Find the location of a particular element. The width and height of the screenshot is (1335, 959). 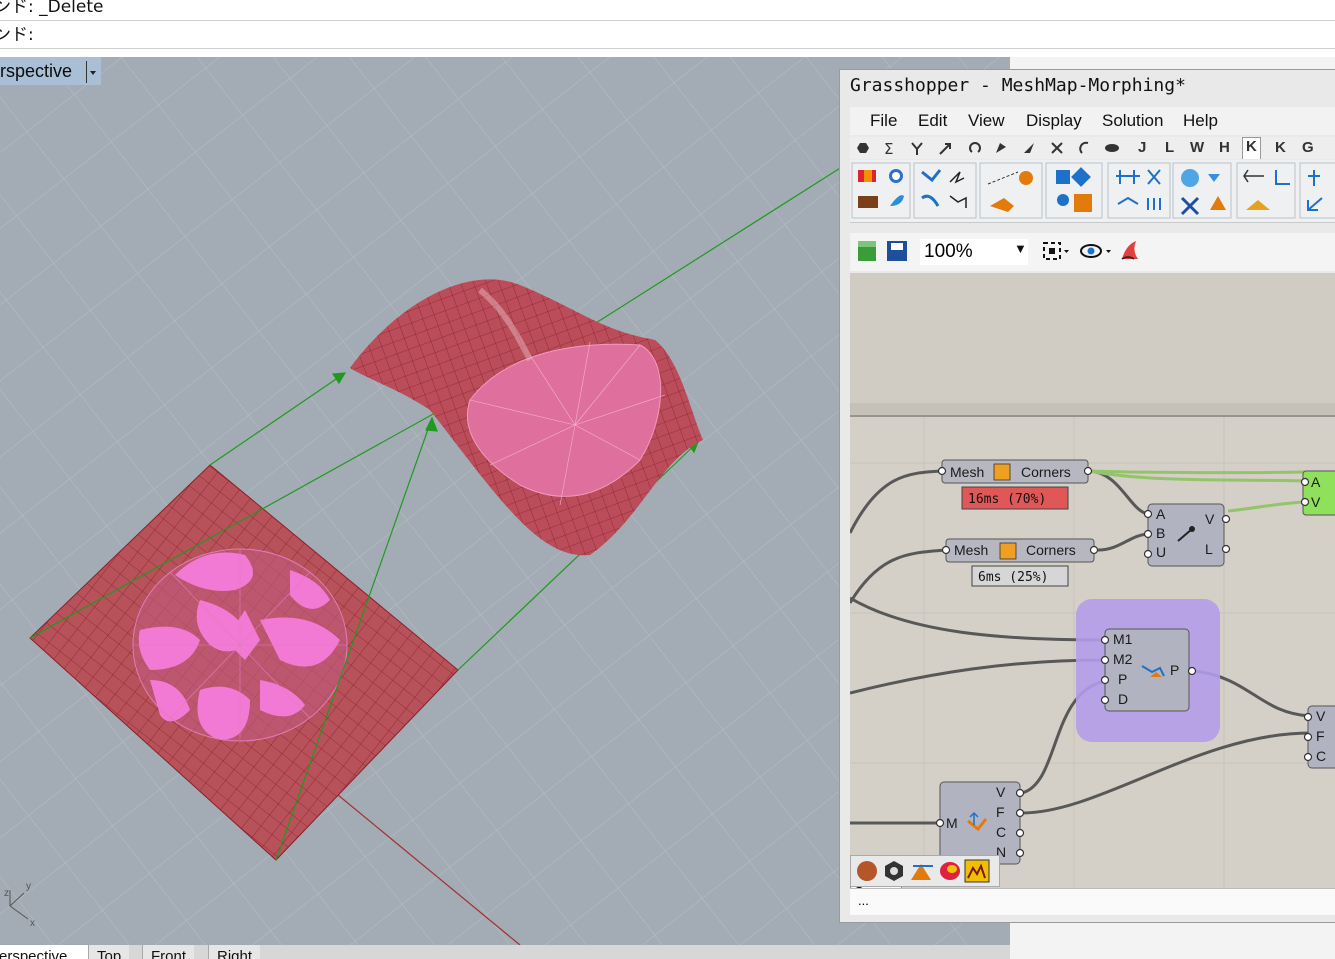

viewport-title-text: erspective is located at coordinates (36, 71).